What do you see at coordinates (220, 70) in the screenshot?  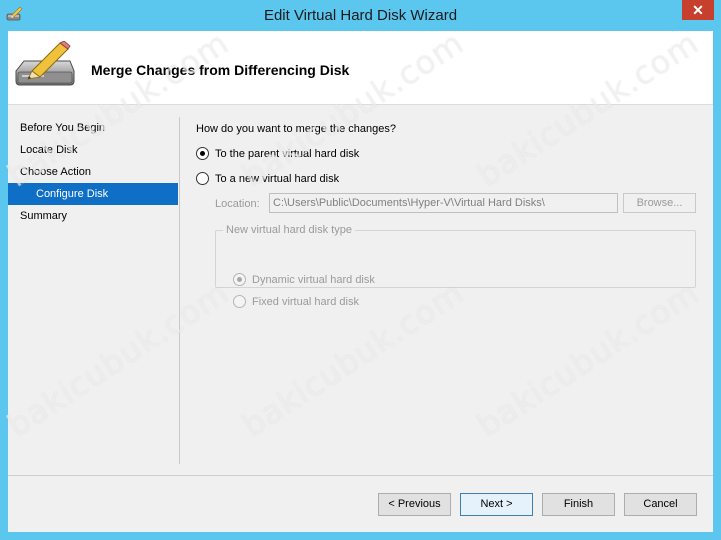 I see `page-title: Merge Changes from Differencing Disk` at bounding box center [220, 70].